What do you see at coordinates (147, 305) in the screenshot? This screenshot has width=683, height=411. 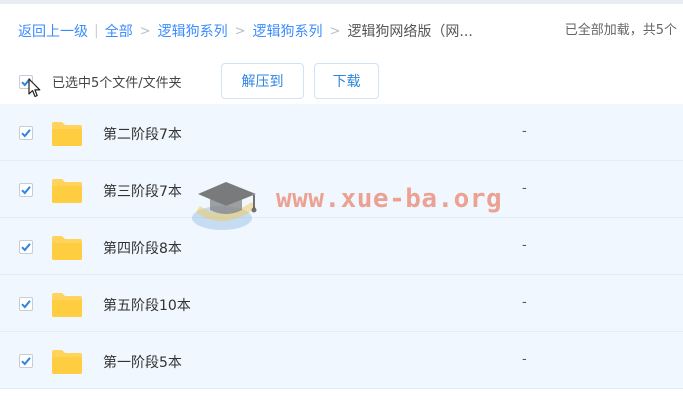 I see `file-name: 第五阶段10本` at bounding box center [147, 305].